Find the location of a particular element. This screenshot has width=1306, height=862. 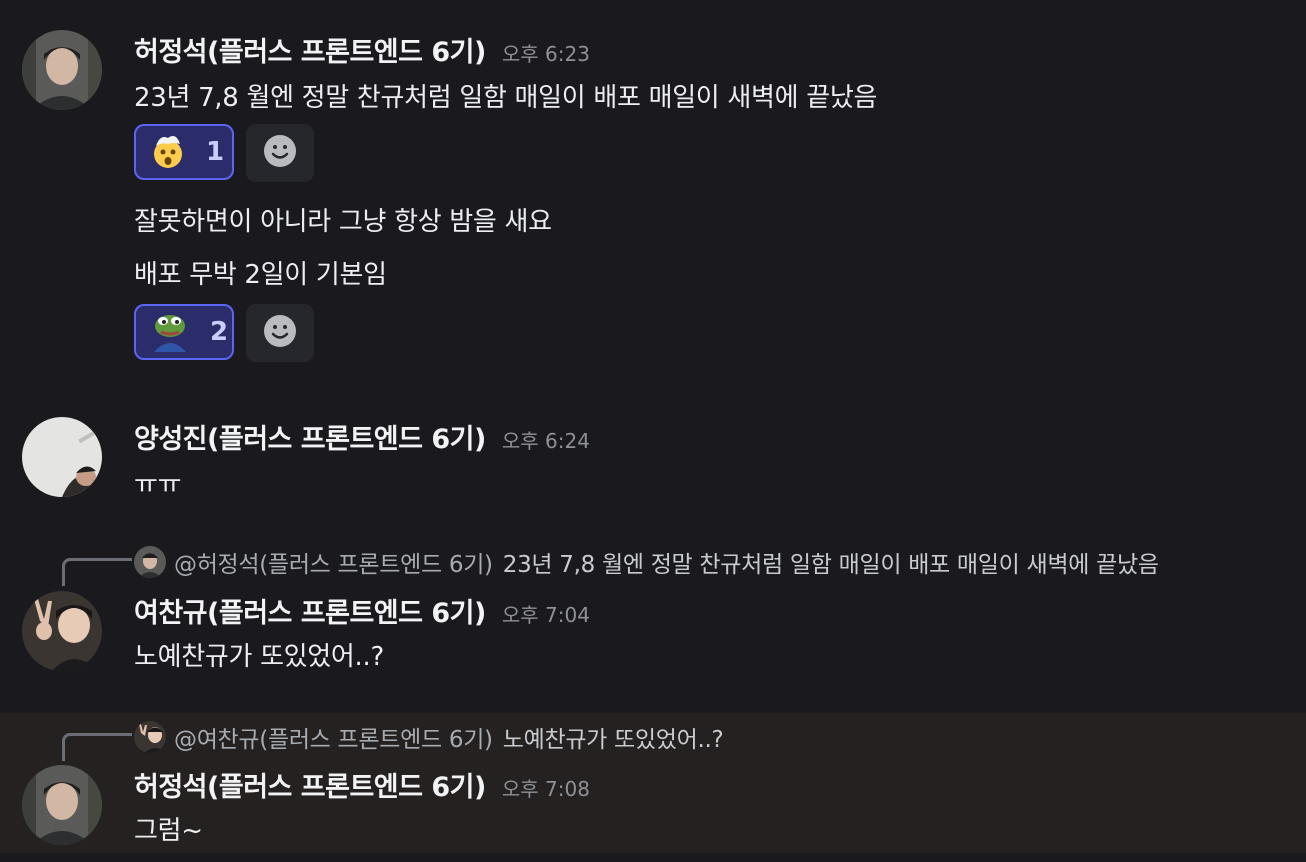

pepe-frog-emoji-icon is located at coordinates (170, 332).